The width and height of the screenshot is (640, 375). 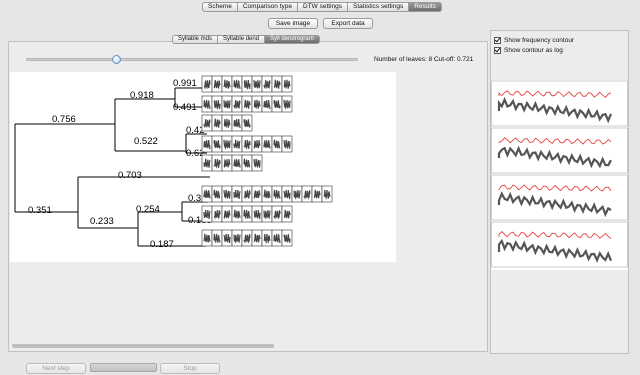 I want to click on leaf-spectrograms, so click(x=267, y=161).